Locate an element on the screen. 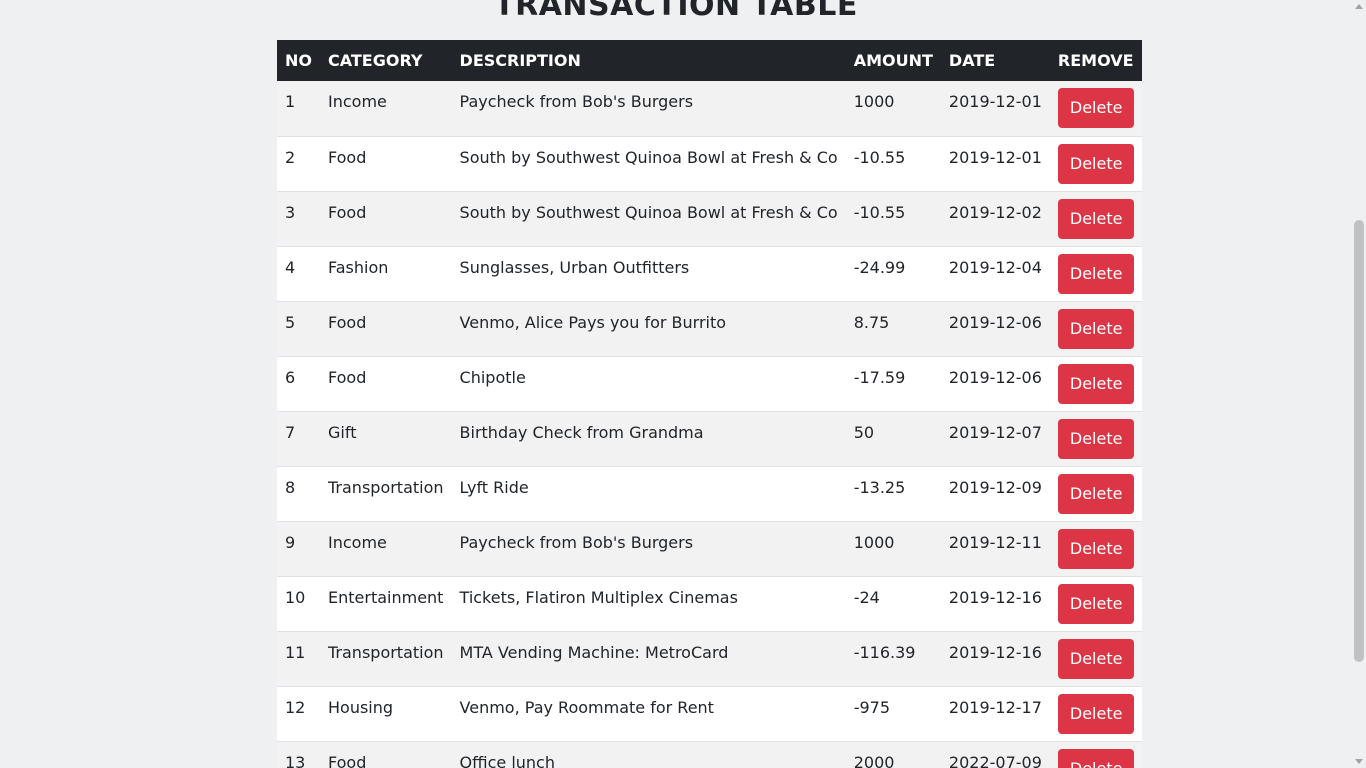 This screenshot has width=1366, height=768. row-date: 2019-12-11 is located at coordinates (995, 549).